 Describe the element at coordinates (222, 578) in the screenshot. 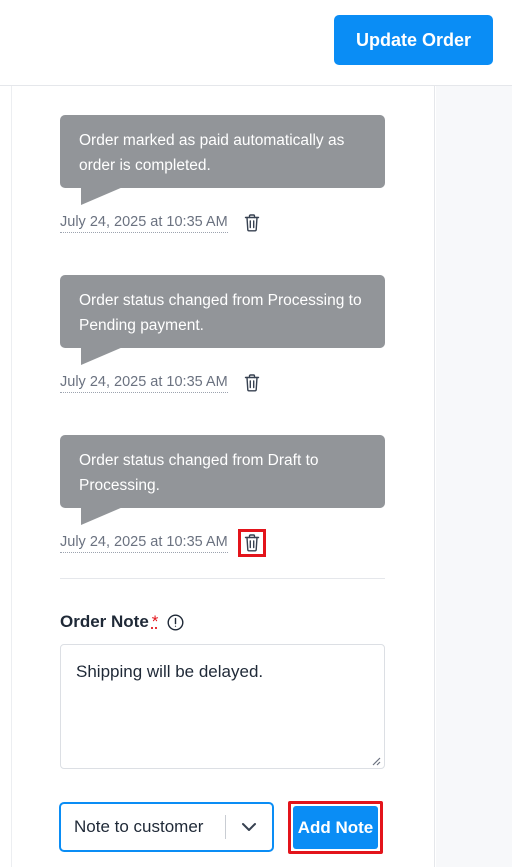

I see `section-divider` at that location.